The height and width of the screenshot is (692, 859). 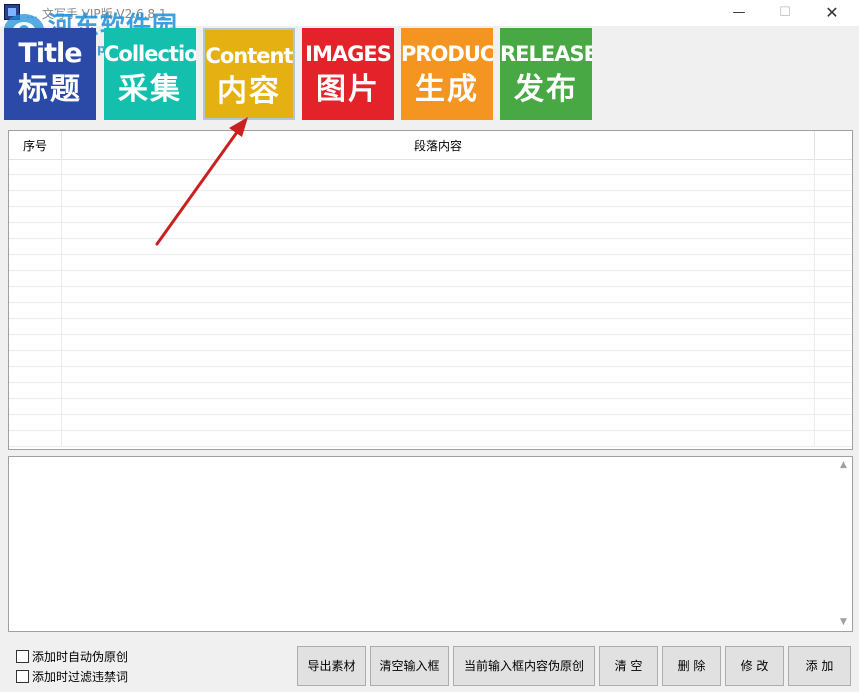 What do you see at coordinates (739, 13) in the screenshot?
I see `minimize-button: —` at bounding box center [739, 13].